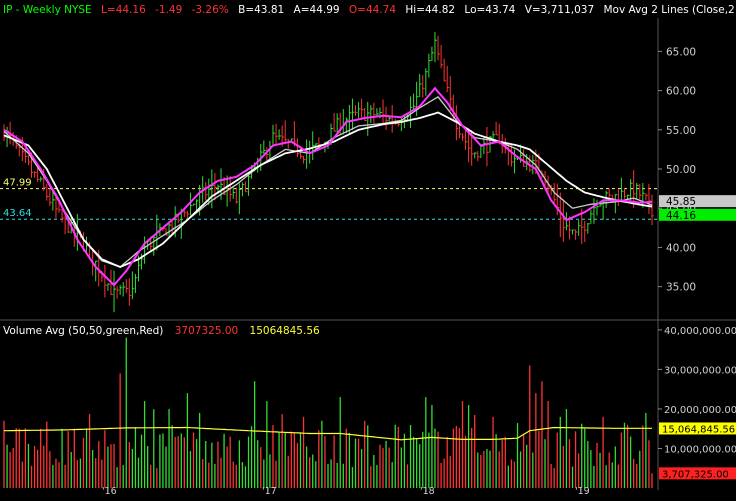 The height and width of the screenshot is (501, 736). Describe the element at coordinates (123, 10) in the screenshot. I see `header-last: L=44.16` at that location.